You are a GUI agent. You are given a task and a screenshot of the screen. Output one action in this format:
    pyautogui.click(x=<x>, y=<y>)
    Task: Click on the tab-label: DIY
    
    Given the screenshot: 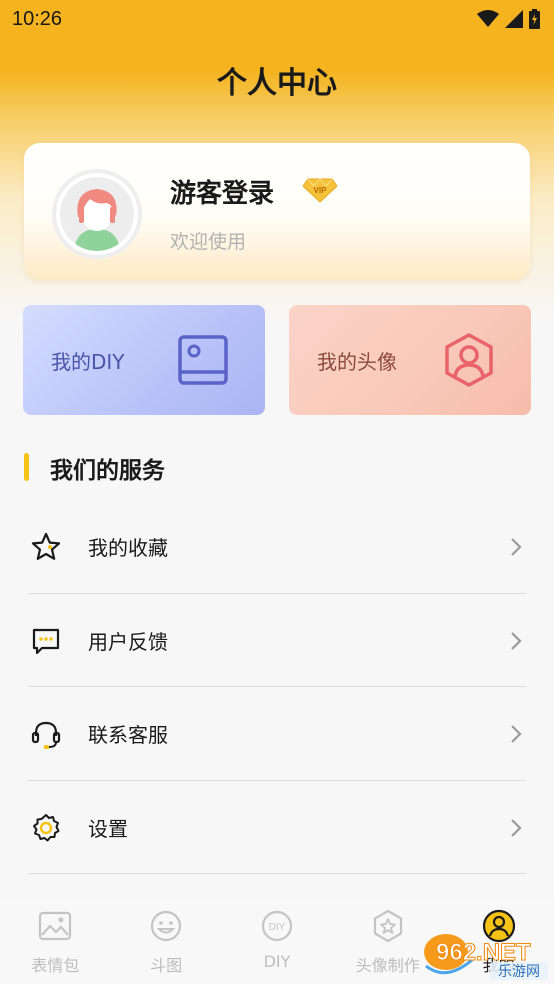 What is the action you would take?
    pyautogui.click(x=277, y=961)
    